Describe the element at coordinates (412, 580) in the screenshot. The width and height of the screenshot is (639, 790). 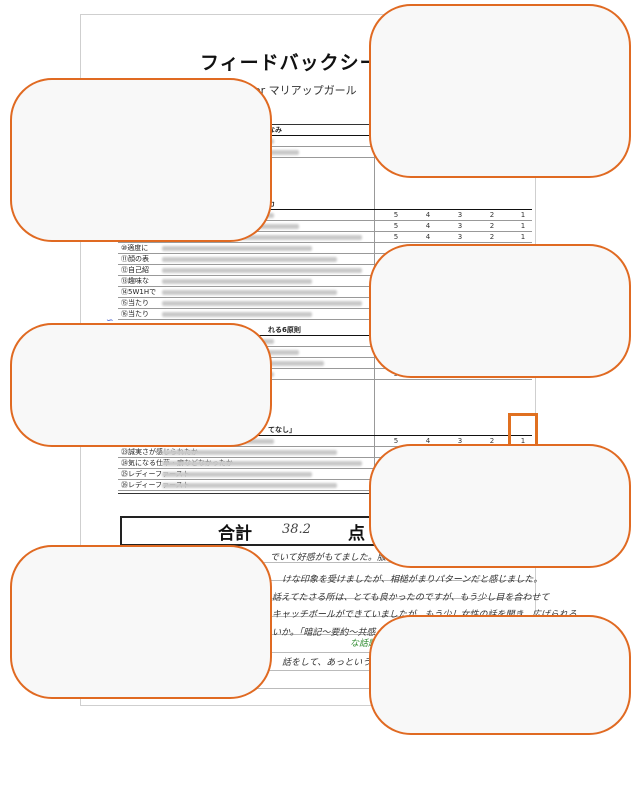
I see `handwritten-comment: けな印象を受けましたが、相槌がまりパターンだと感じました。` at that location.